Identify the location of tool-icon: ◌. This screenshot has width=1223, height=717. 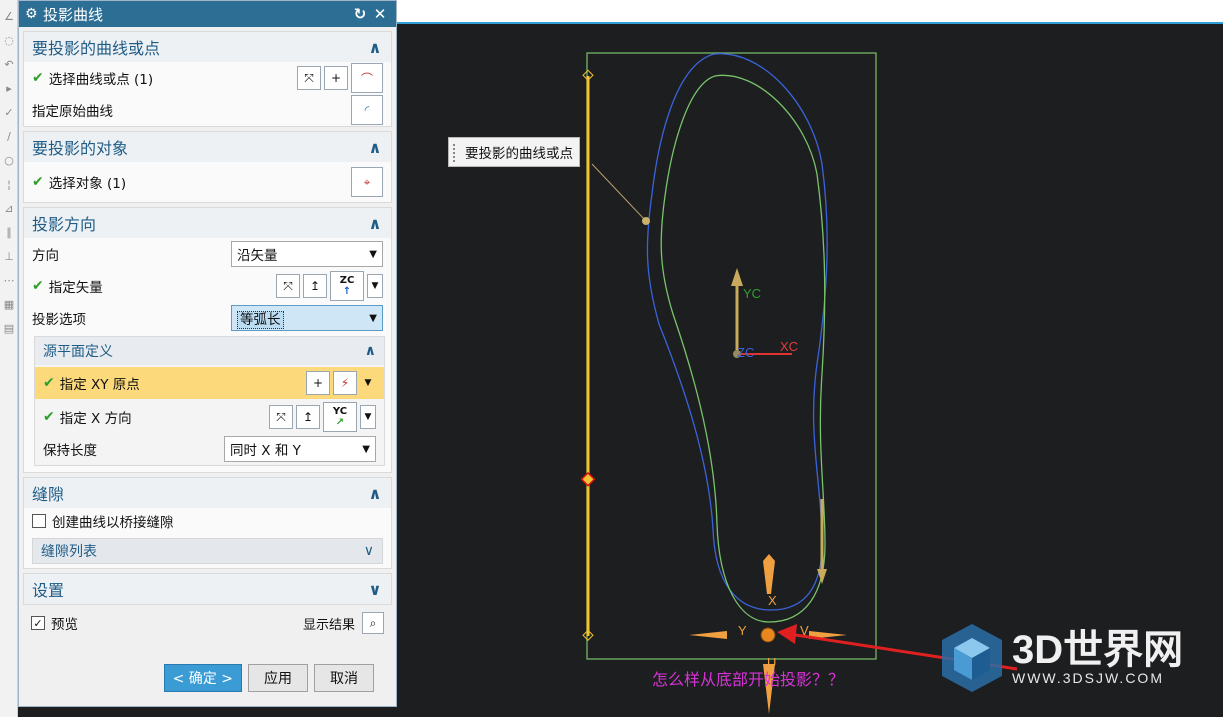
(9, 41).